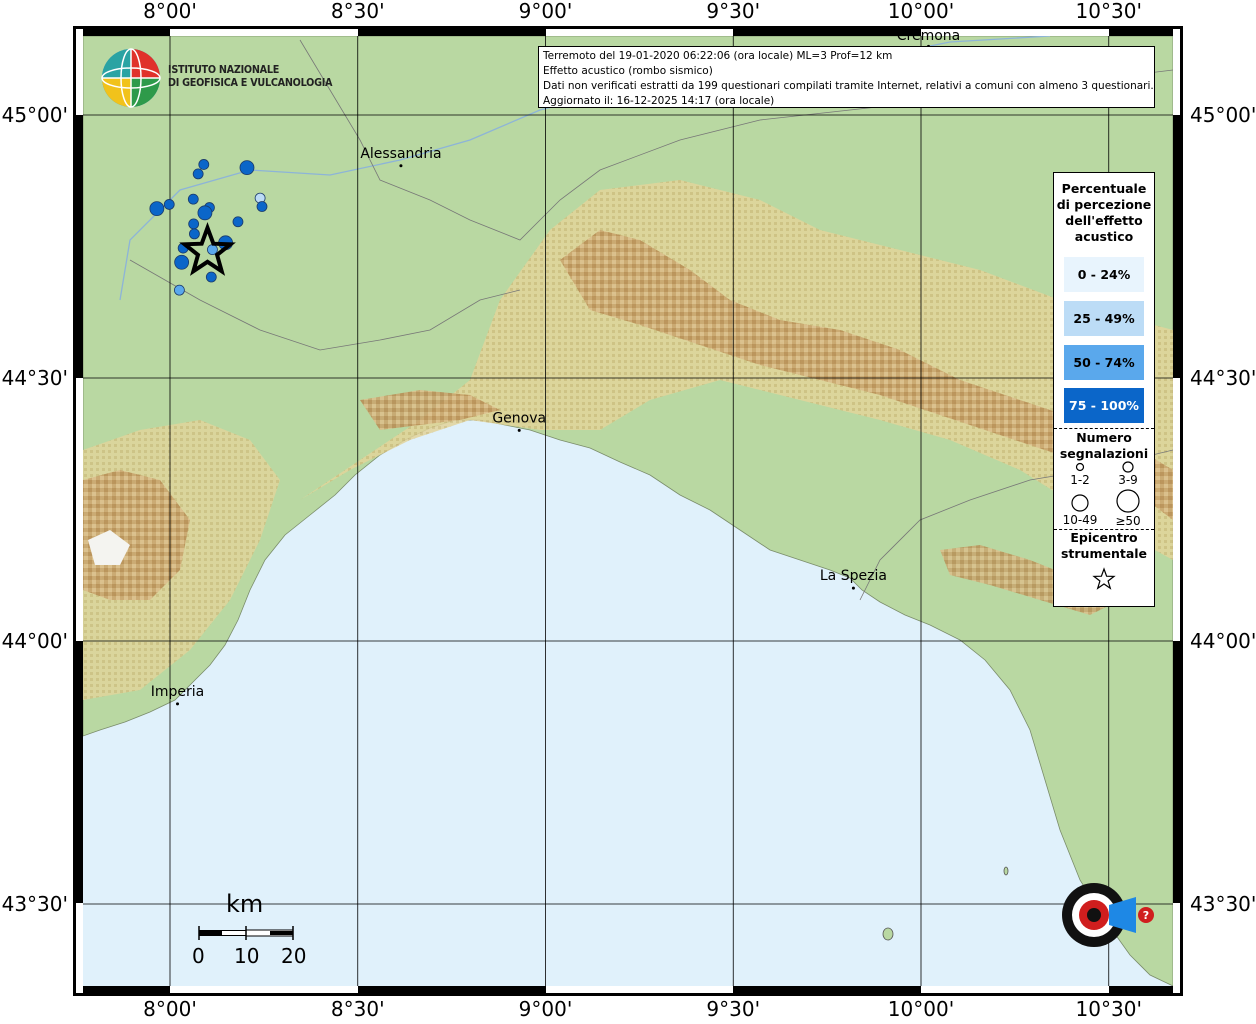 This screenshot has width=1256, height=1024. I want to click on lon-label-top: 9°30', so click(733, 11).